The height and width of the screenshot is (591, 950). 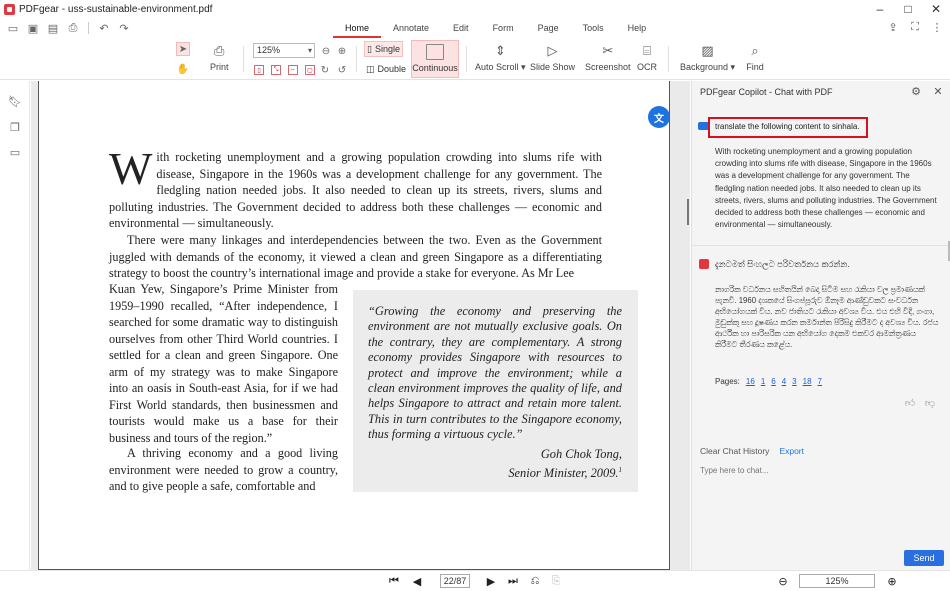 What do you see at coordinates (937, 27) in the screenshot?
I see `more-options-icon: ⋮` at bounding box center [937, 27].